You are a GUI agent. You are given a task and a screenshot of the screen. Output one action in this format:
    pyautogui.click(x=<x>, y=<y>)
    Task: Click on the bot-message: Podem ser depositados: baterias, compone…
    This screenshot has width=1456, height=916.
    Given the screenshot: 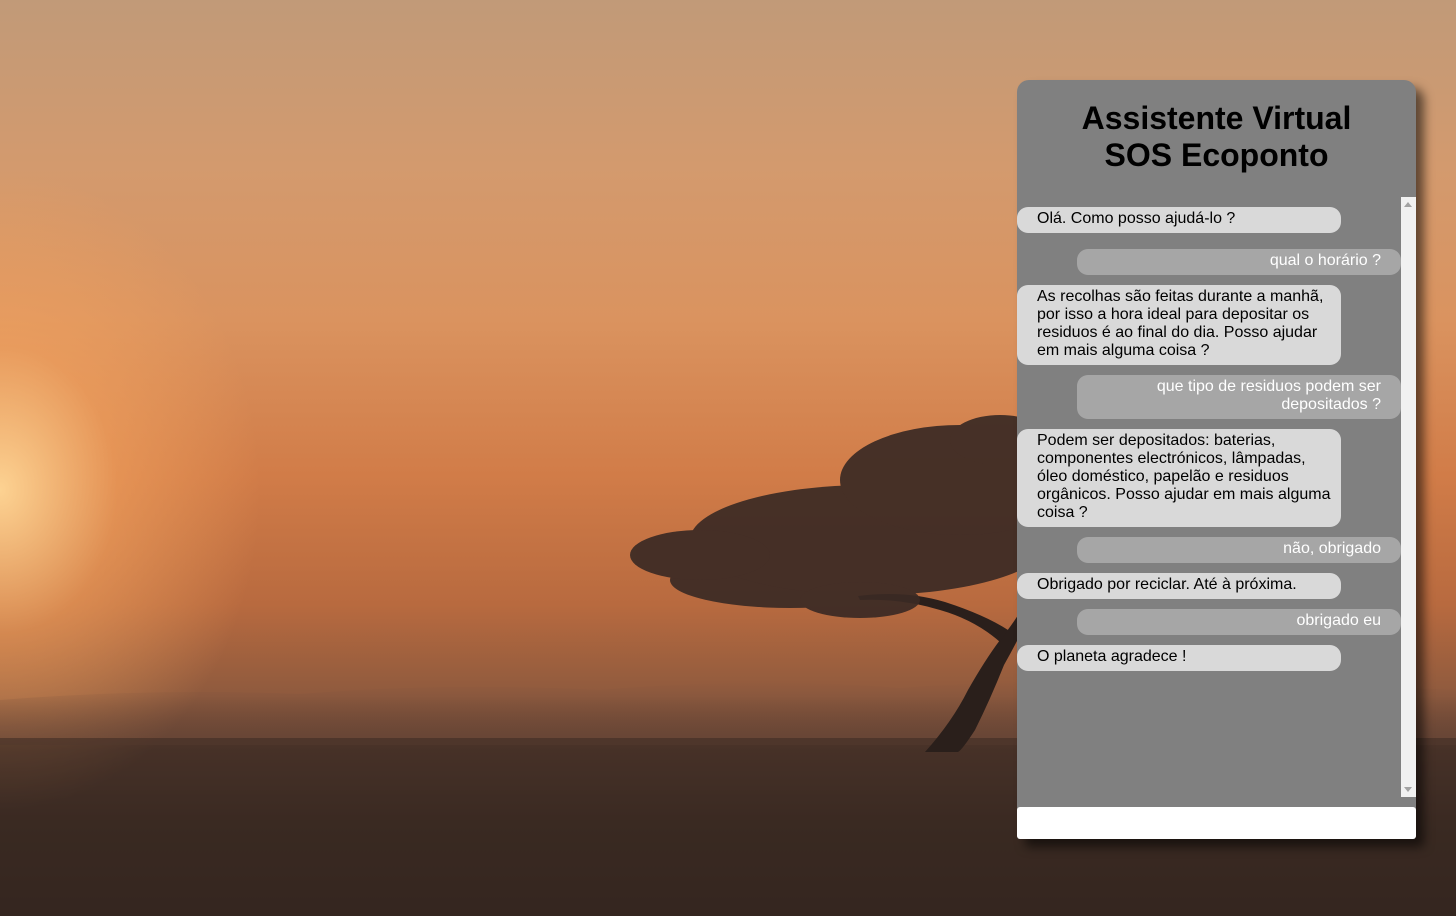 What is the action you would take?
    pyautogui.click(x=1179, y=478)
    